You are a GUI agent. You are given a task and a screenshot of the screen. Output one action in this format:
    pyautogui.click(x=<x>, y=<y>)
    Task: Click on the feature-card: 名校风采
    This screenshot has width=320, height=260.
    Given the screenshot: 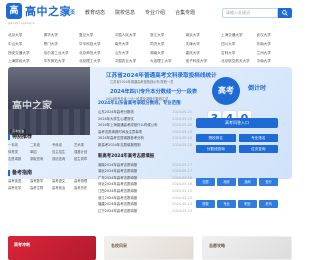 What is the action you would take?
    pyautogui.click(x=149, y=248)
    